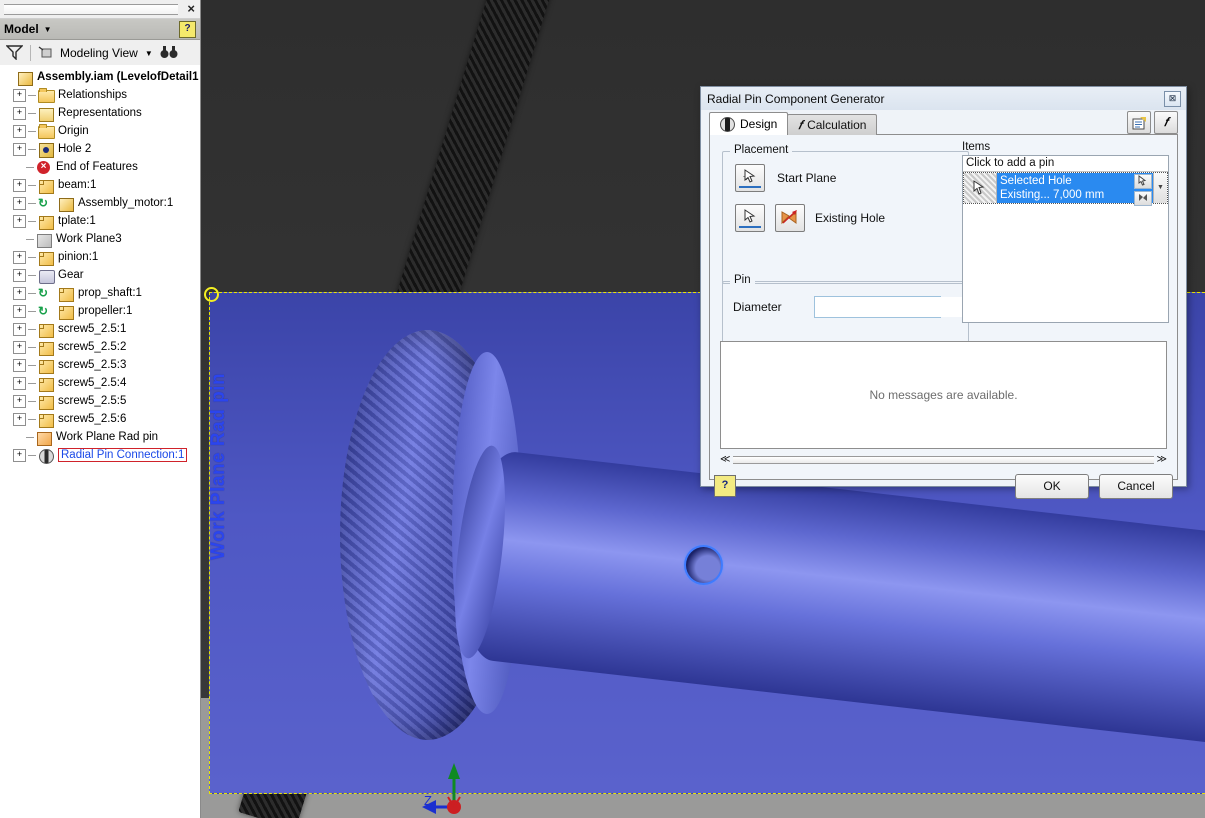 Image resolution: width=1205 pixels, height=818 pixels. I want to click on cancel-button: Cancel, so click(1136, 486).